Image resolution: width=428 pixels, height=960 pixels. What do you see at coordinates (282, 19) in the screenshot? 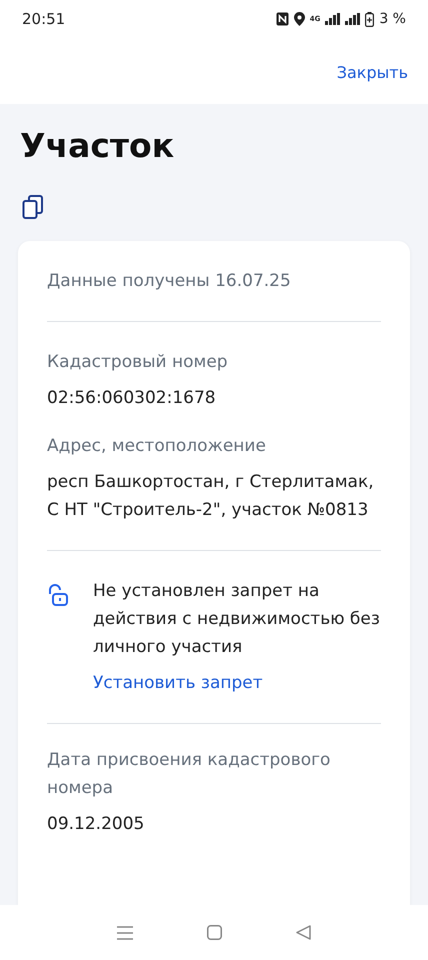
I see `nfc-icon` at bounding box center [282, 19].